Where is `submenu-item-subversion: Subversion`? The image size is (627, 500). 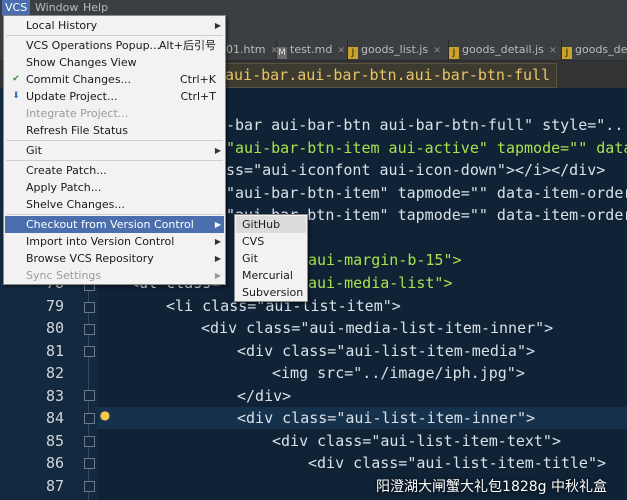 submenu-item-subversion: Subversion is located at coordinates (271, 292).